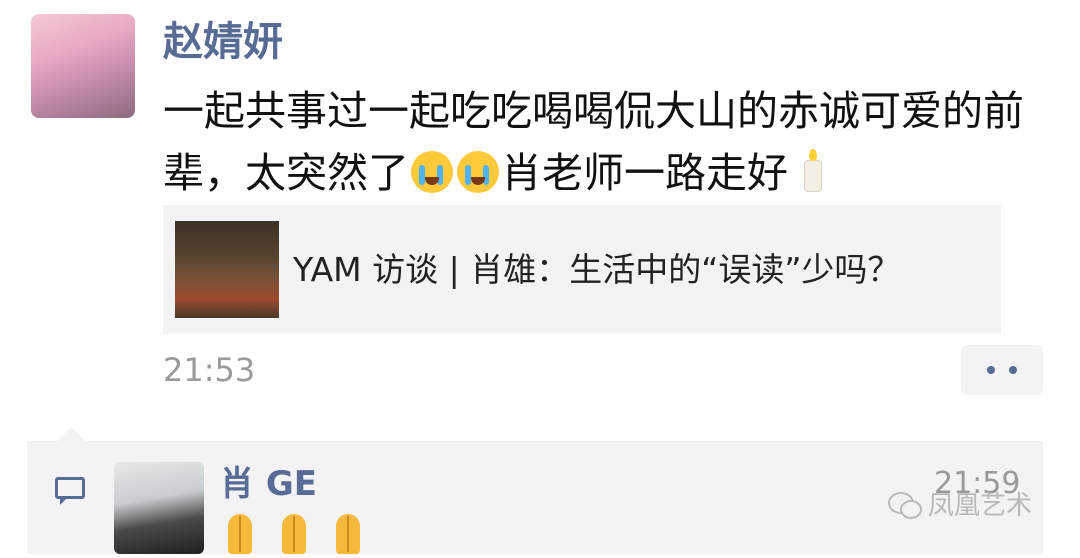 The image size is (1080, 558). What do you see at coordinates (1002, 370) in the screenshot?
I see `more-actions-button` at bounding box center [1002, 370].